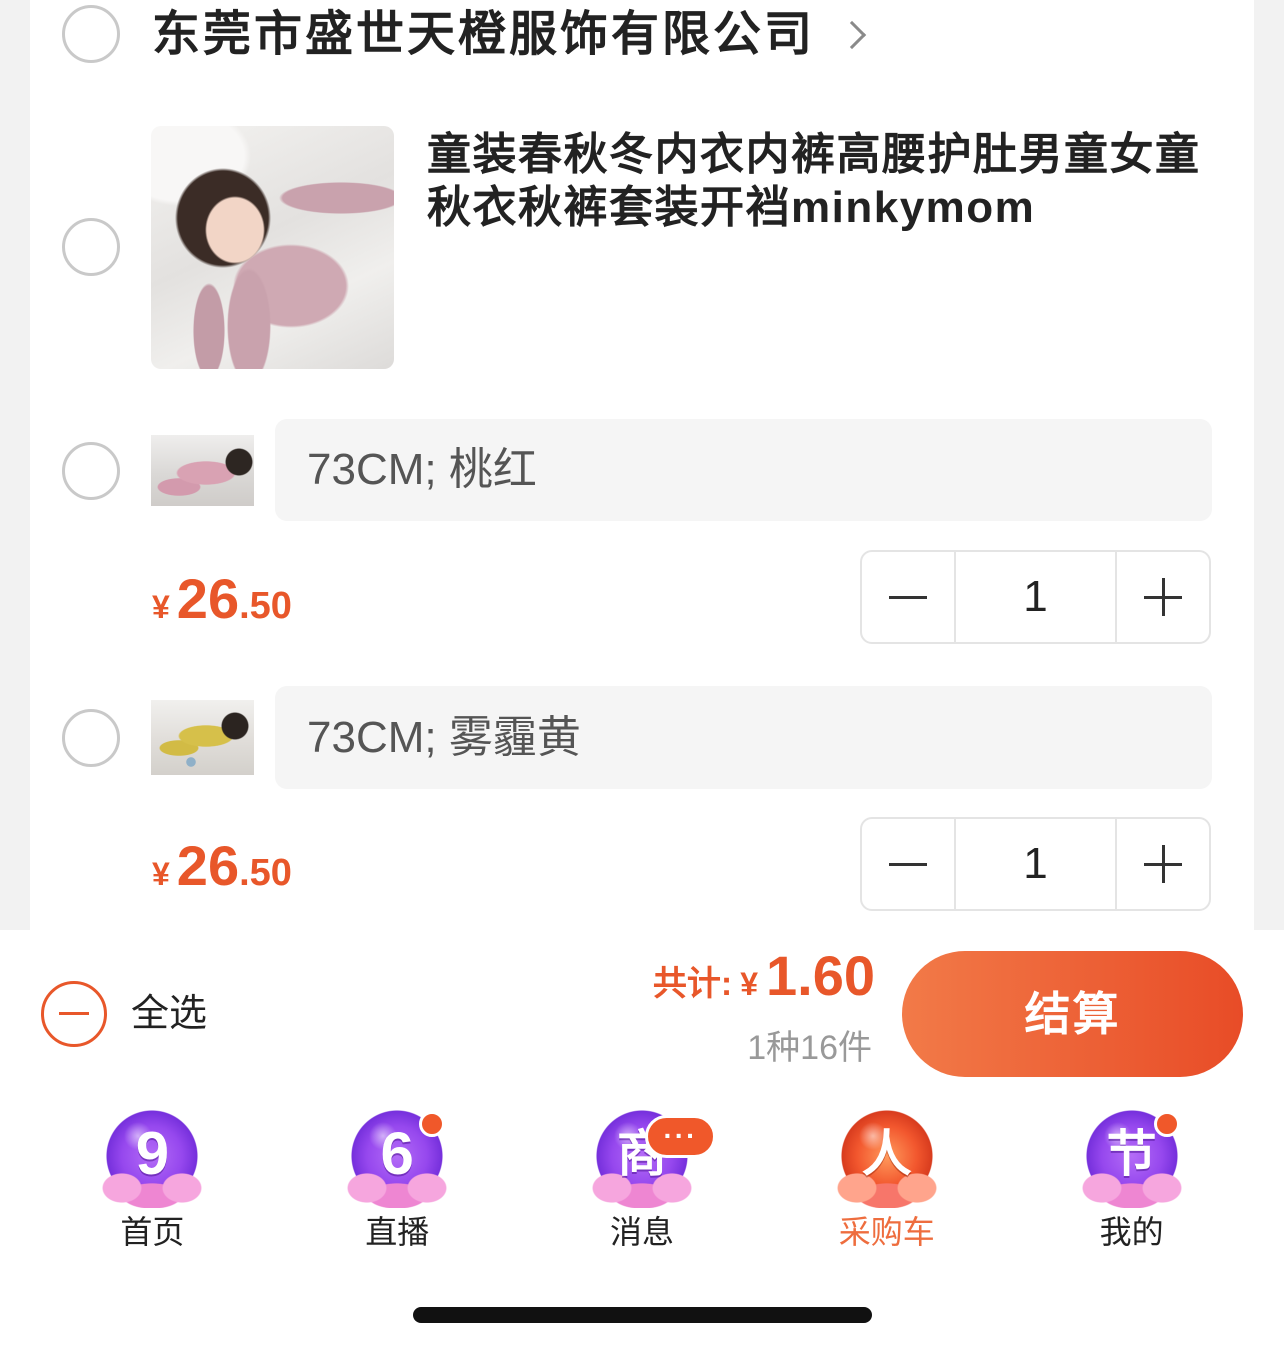 This screenshot has height=1347, width=1284. I want to click on home-indicator, so click(642, 1315).